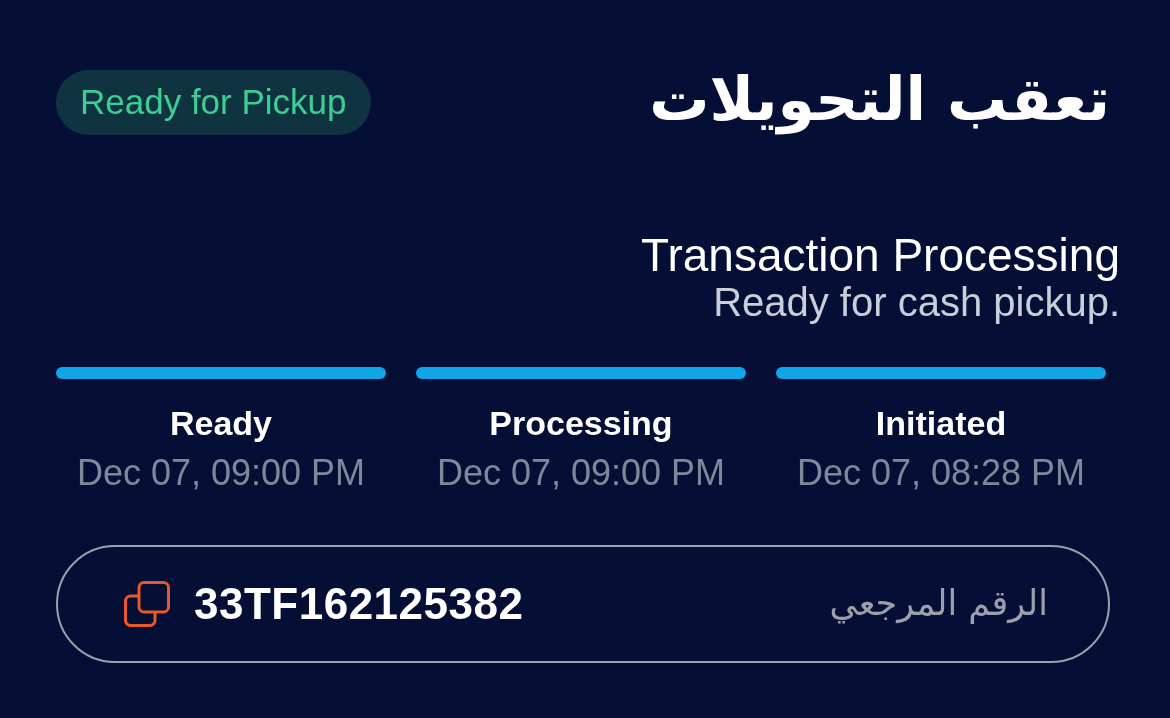  Describe the element at coordinates (213, 102) in the screenshot. I see `status-badge: Ready for Pickup` at that location.